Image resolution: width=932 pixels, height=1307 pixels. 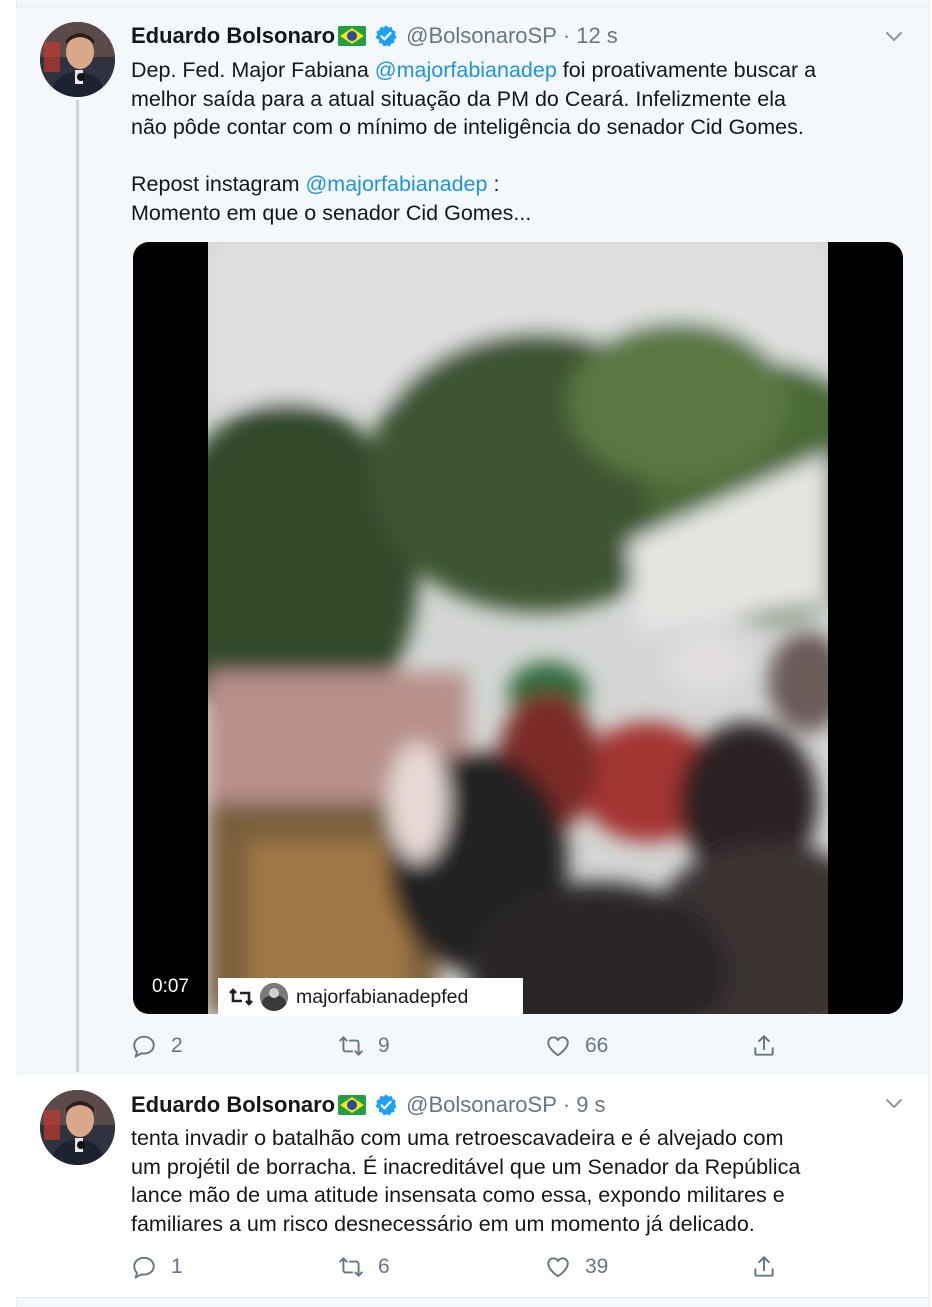 I want to click on retweet-count: 9, so click(x=384, y=1045).